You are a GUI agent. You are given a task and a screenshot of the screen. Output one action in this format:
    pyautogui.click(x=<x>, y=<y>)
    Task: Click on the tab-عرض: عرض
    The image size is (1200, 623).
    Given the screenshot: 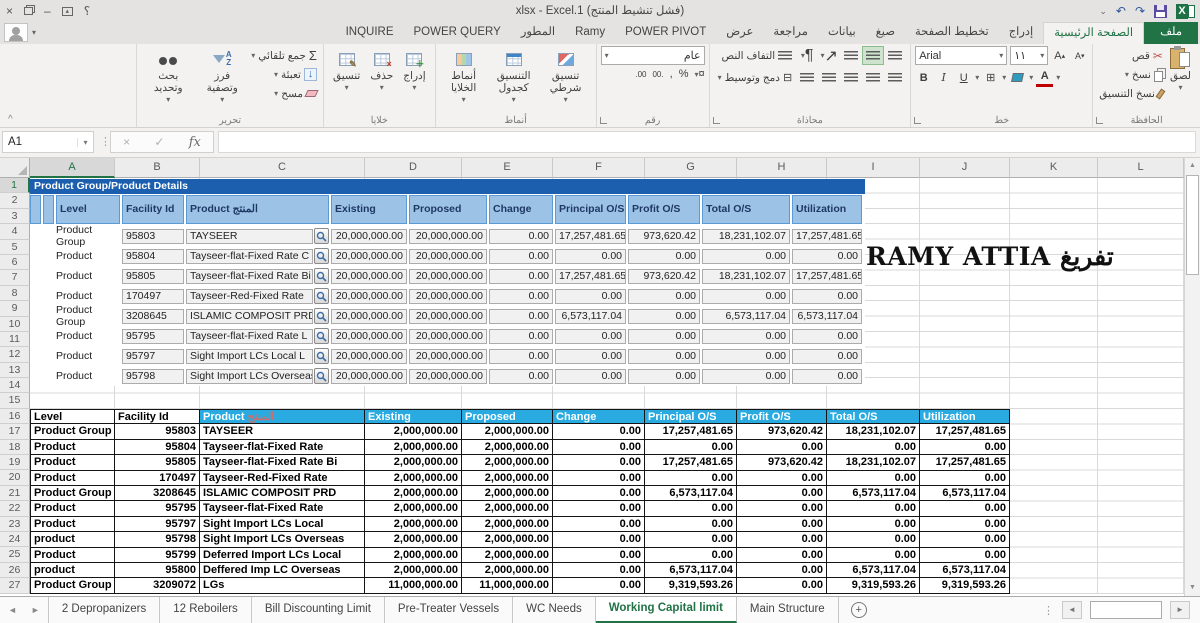 What is the action you would take?
    pyautogui.click(x=739, y=33)
    